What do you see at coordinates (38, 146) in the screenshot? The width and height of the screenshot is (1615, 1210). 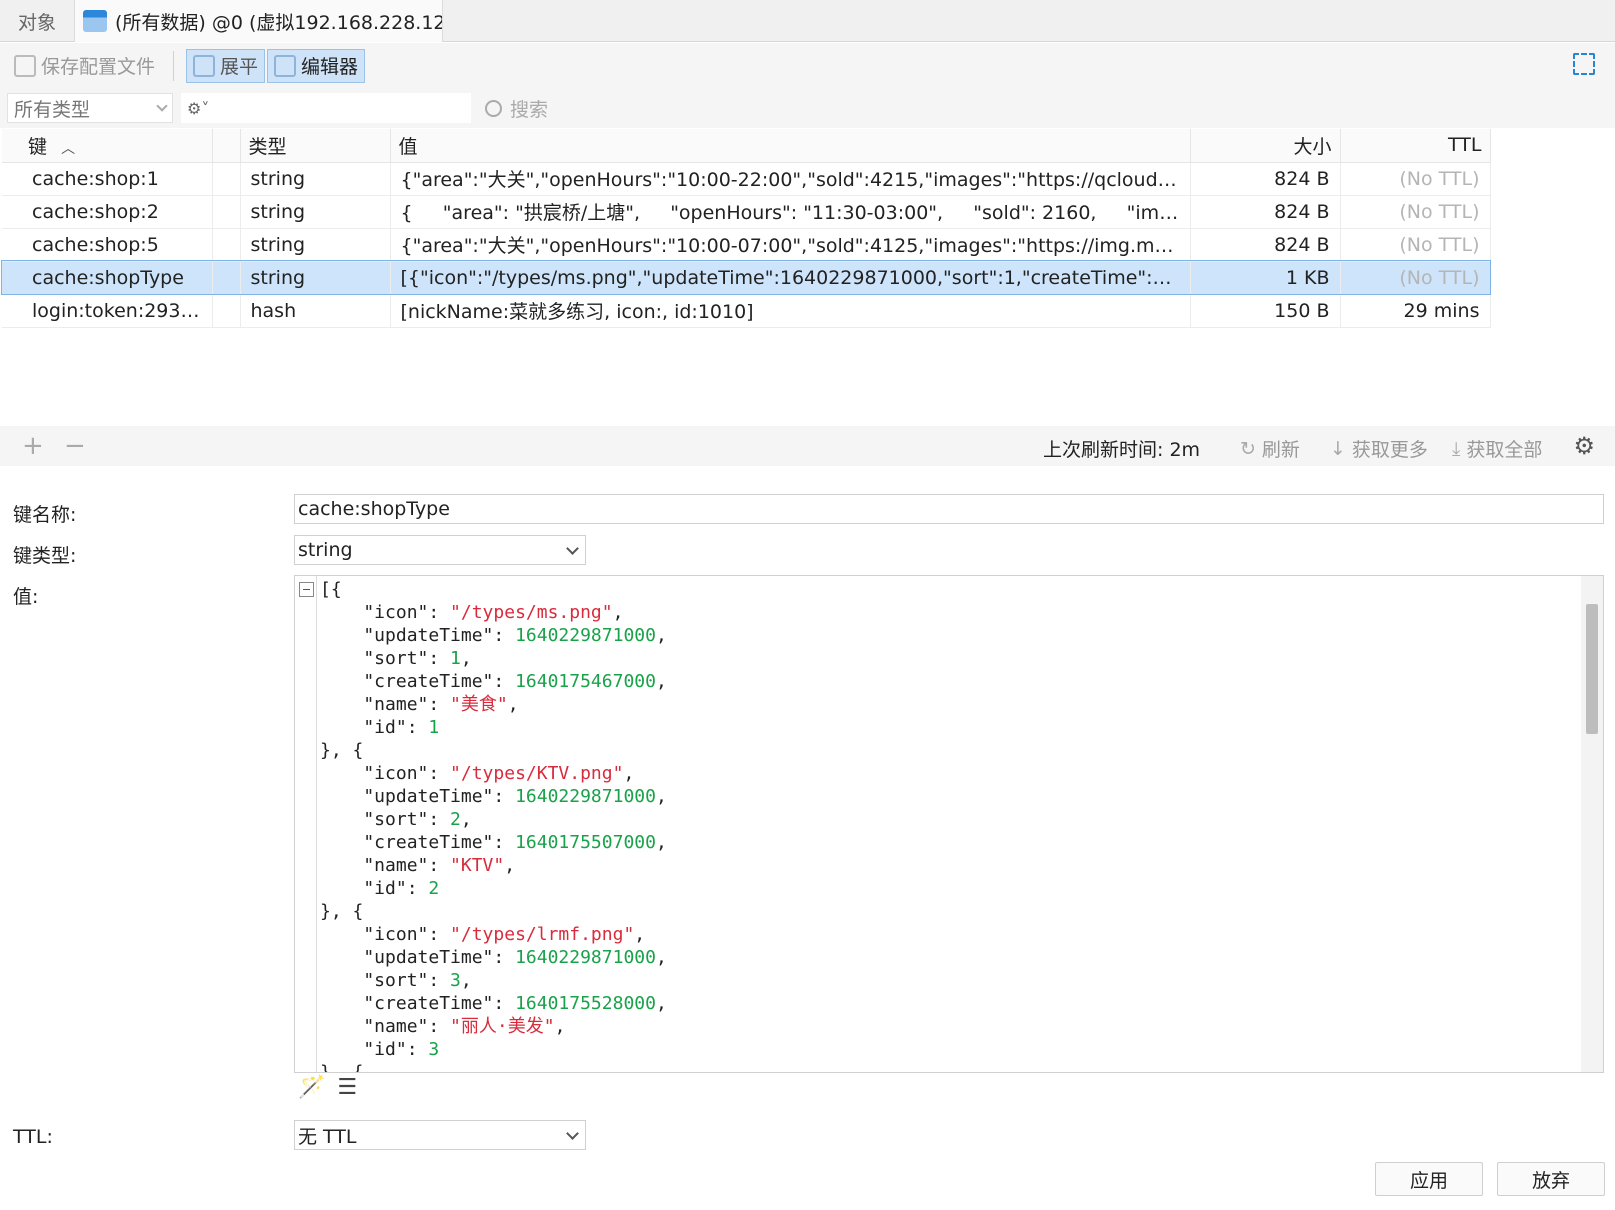 I see `header-key-label: 键` at bounding box center [38, 146].